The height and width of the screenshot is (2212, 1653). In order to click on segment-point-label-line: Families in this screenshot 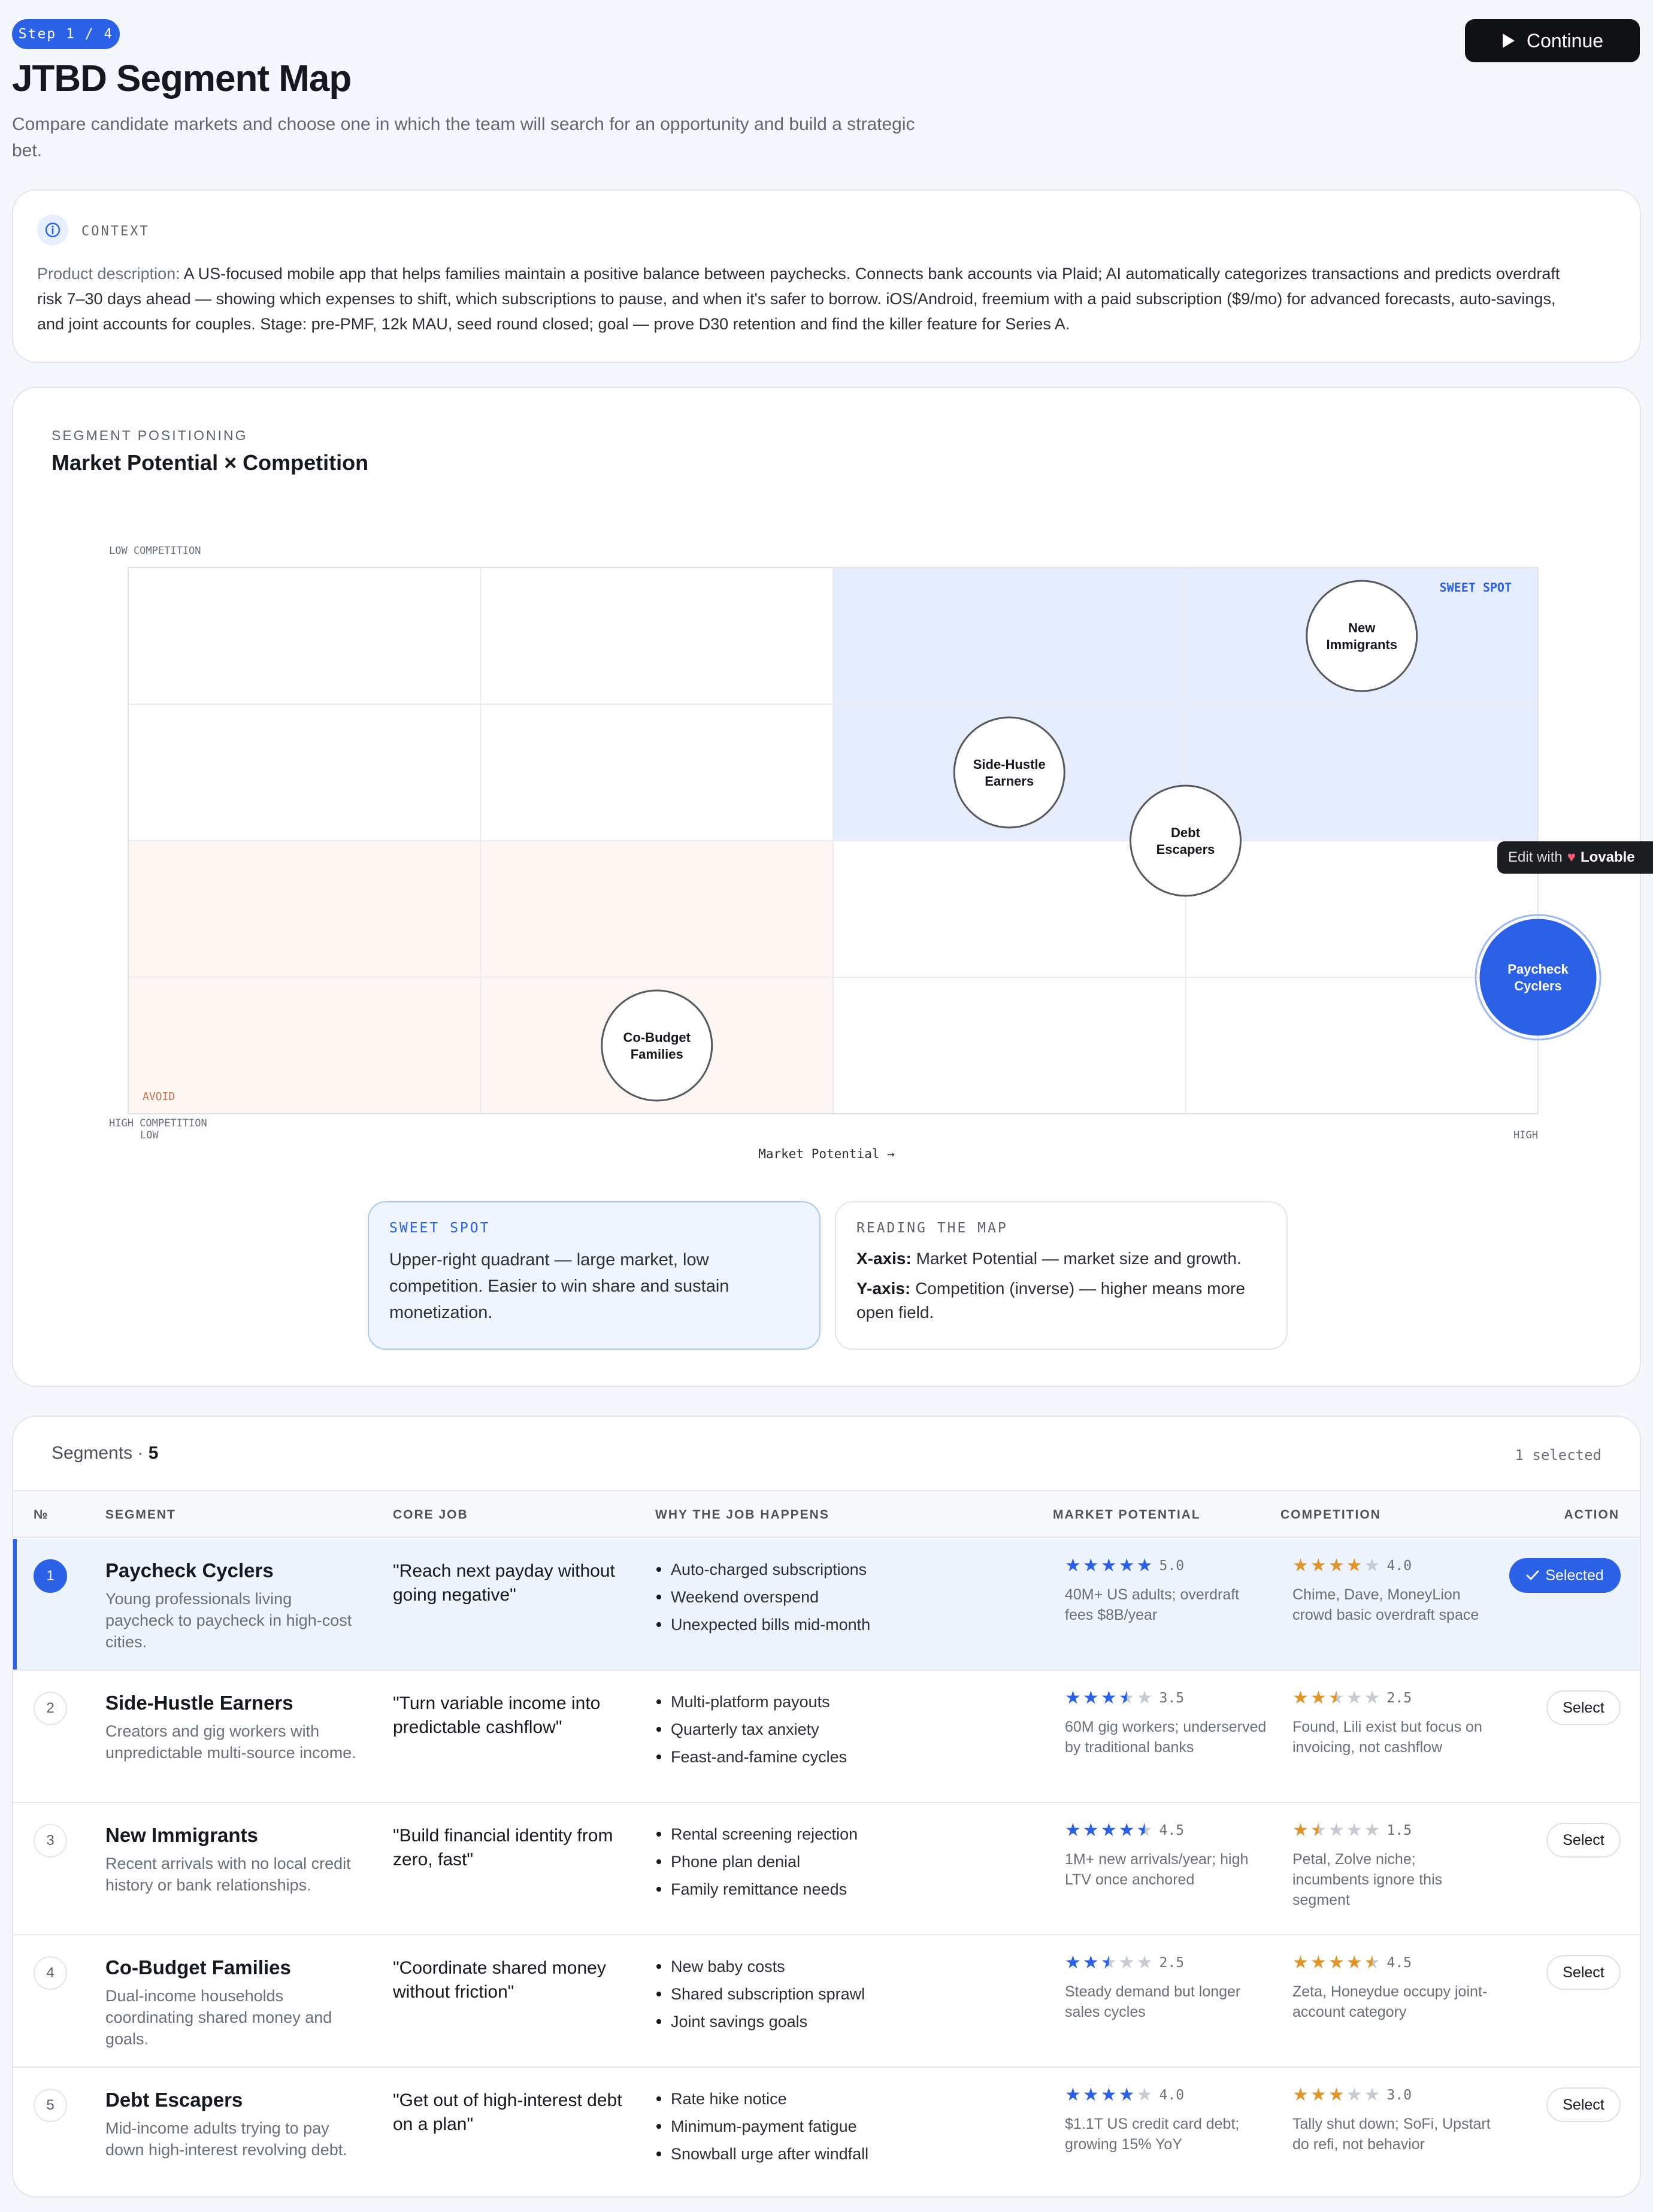, I will do `click(657, 1054)`.